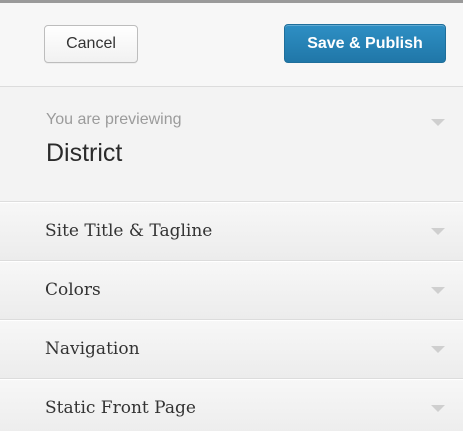 The image size is (463, 431). What do you see at coordinates (231, 290) in the screenshot?
I see `section-colors: Colors` at bounding box center [231, 290].